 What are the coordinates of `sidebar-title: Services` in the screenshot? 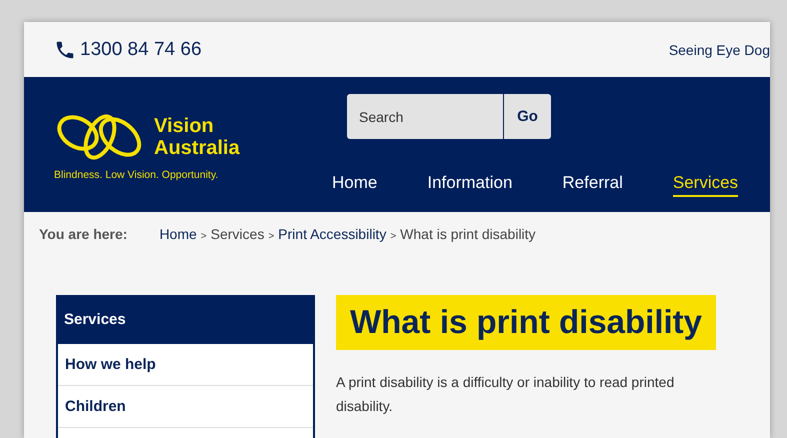 It's located at (185, 320).